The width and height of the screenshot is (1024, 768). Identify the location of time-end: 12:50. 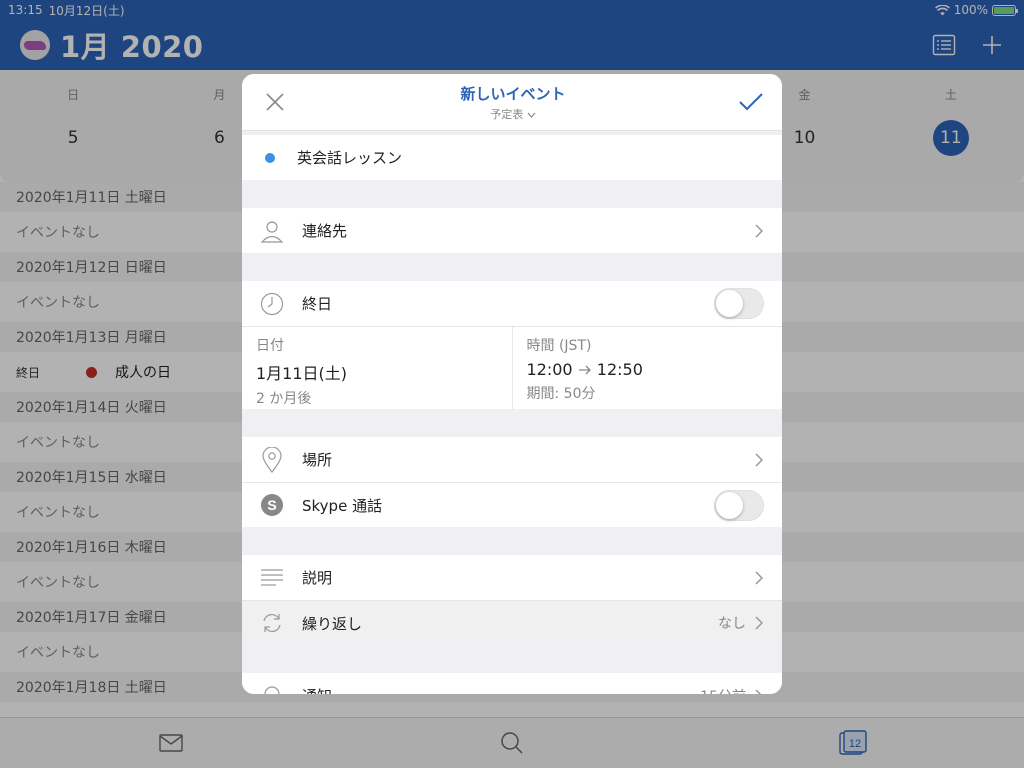
(619, 369).